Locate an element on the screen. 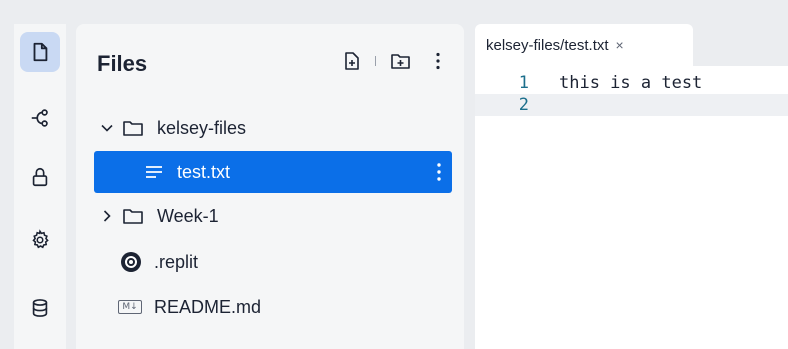 The height and width of the screenshot is (349, 788). tree-item-label: test.txt is located at coordinates (204, 171).